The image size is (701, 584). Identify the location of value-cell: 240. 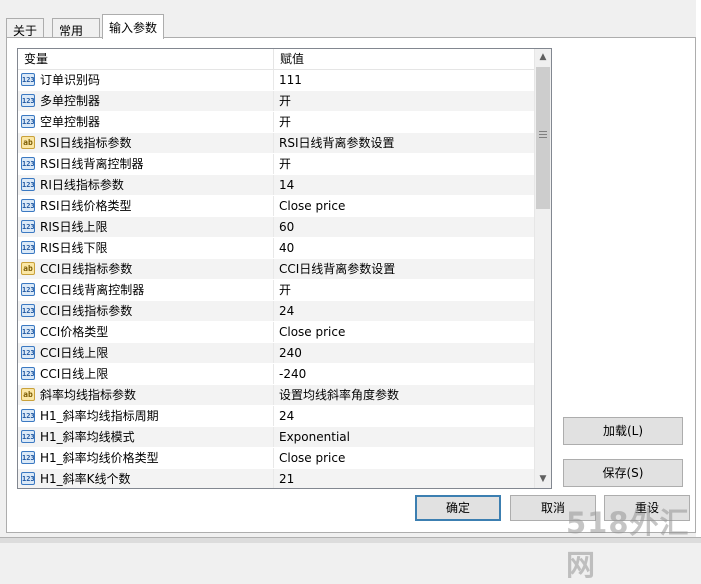
(404, 353).